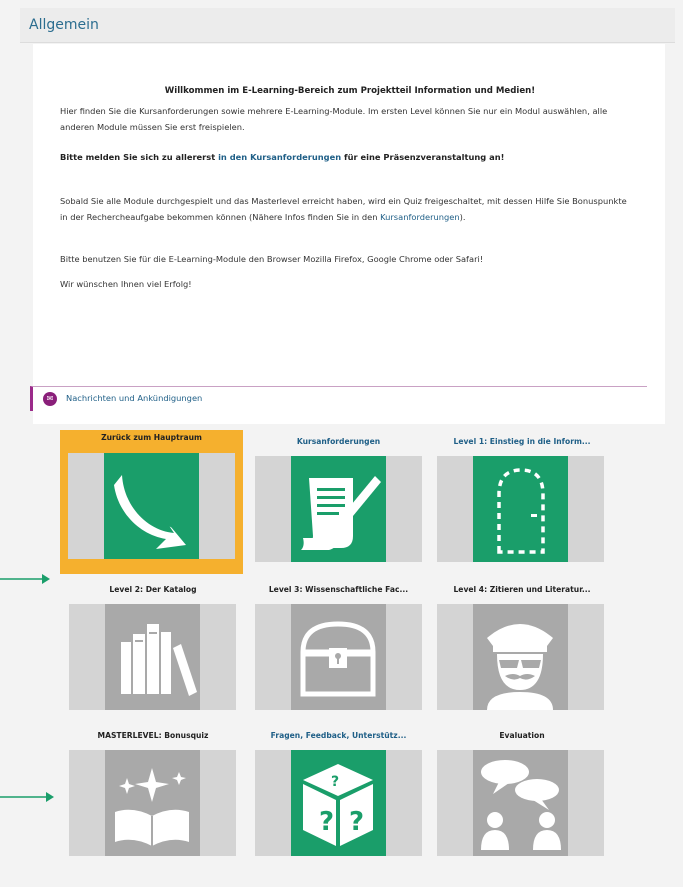 The height and width of the screenshot is (887, 683). I want to click on tile-level-2: Level 2: Der Katalog, so click(153, 650).